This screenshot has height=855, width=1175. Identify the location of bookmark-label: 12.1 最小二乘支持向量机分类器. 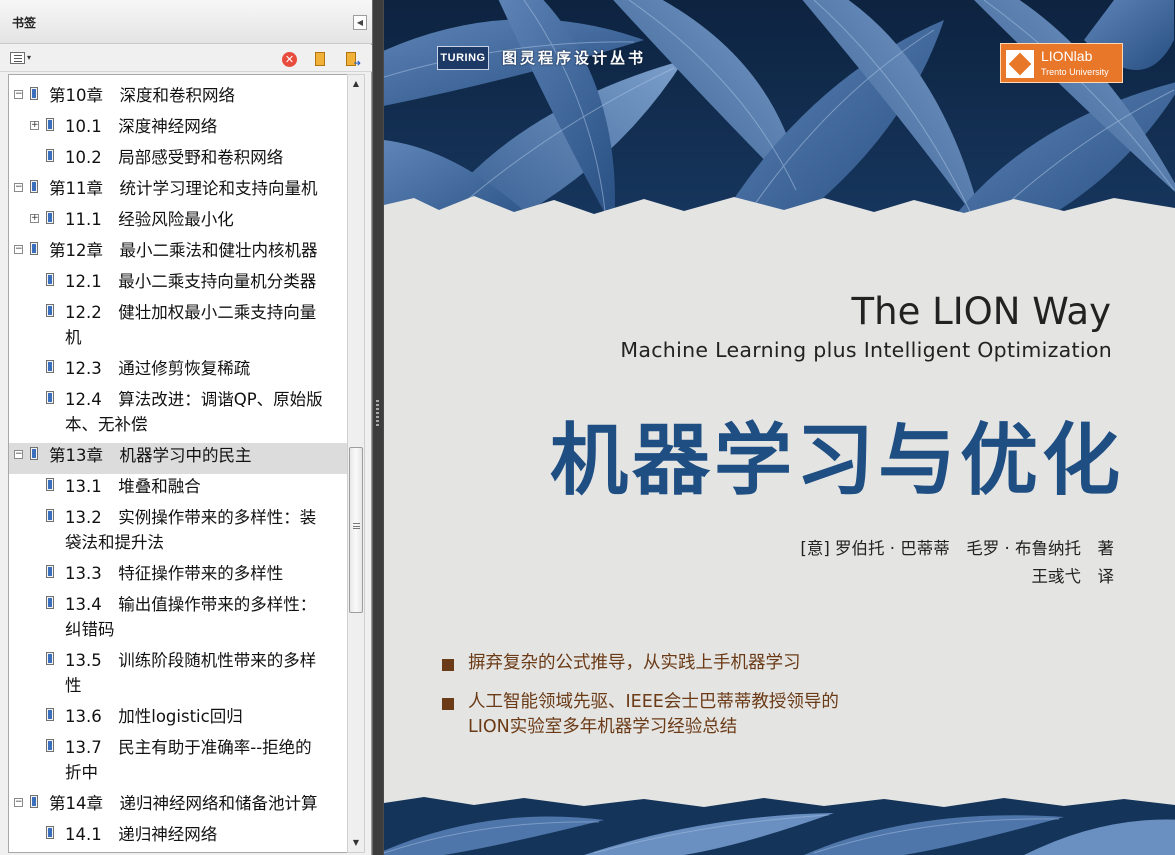
(191, 281).